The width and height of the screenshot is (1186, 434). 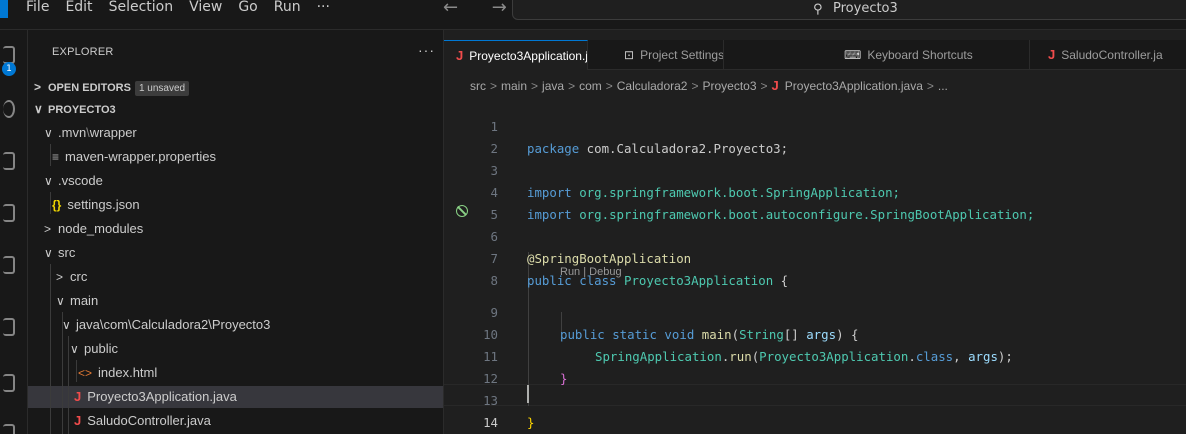 What do you see at coordinates (629, 55) in the screenshot?
I see `settings-panel-icon: ⊡` at bounding box center [629, 55].